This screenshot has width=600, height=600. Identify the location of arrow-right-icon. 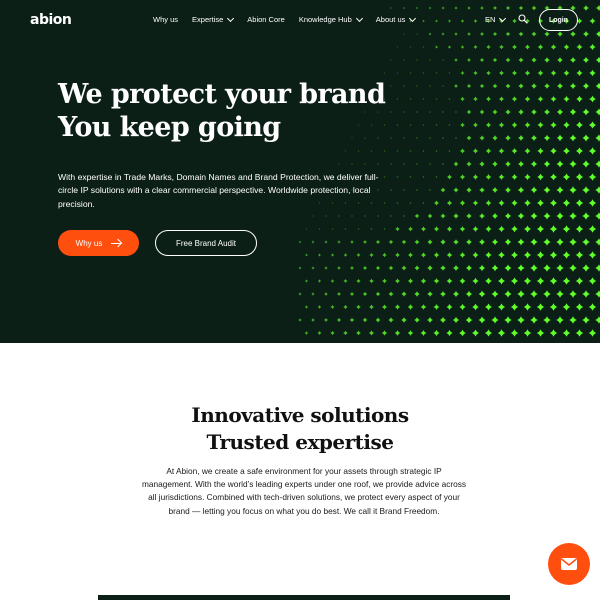
(116, 243).